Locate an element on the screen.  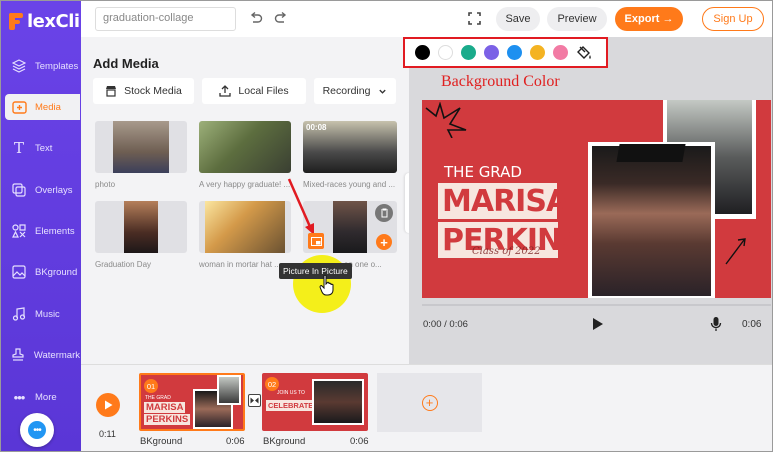
clip-photo-back is located at coordinates (229, 390).